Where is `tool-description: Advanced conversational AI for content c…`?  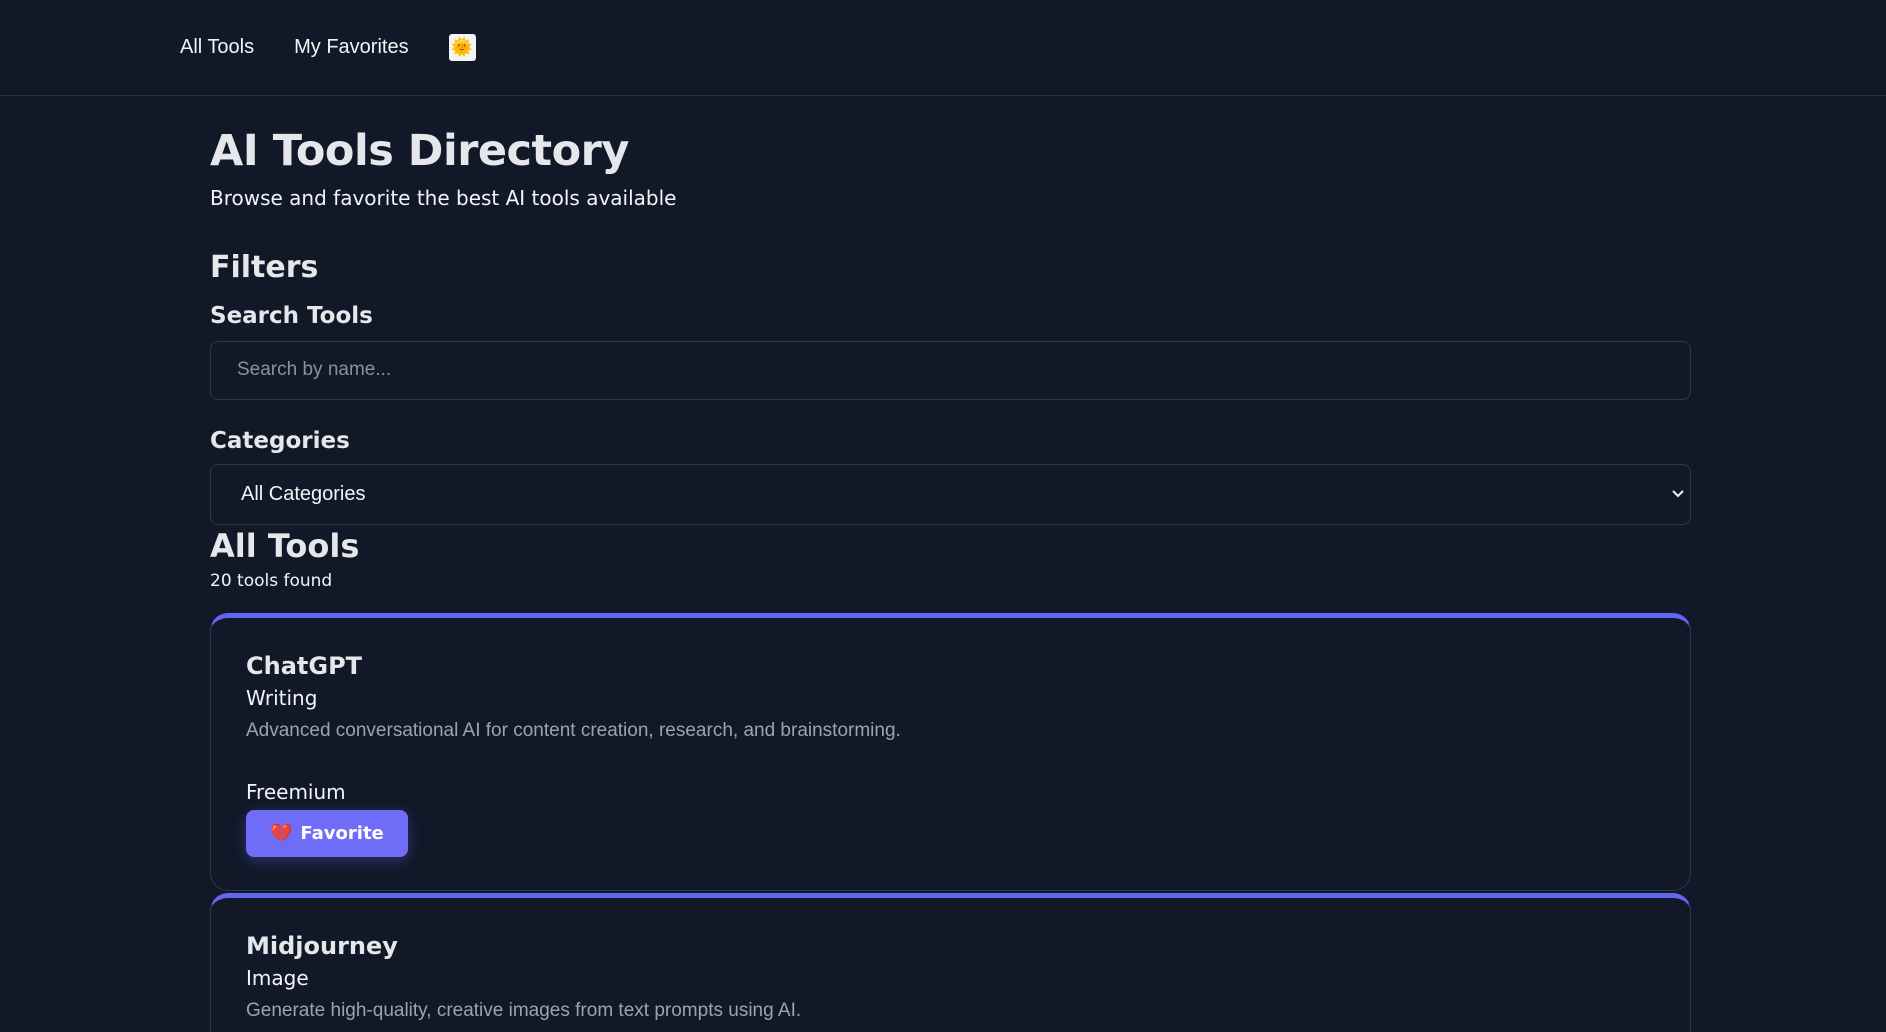
tool-description: Advanced conversational AI for content c… is located at coordinates (573, 730).